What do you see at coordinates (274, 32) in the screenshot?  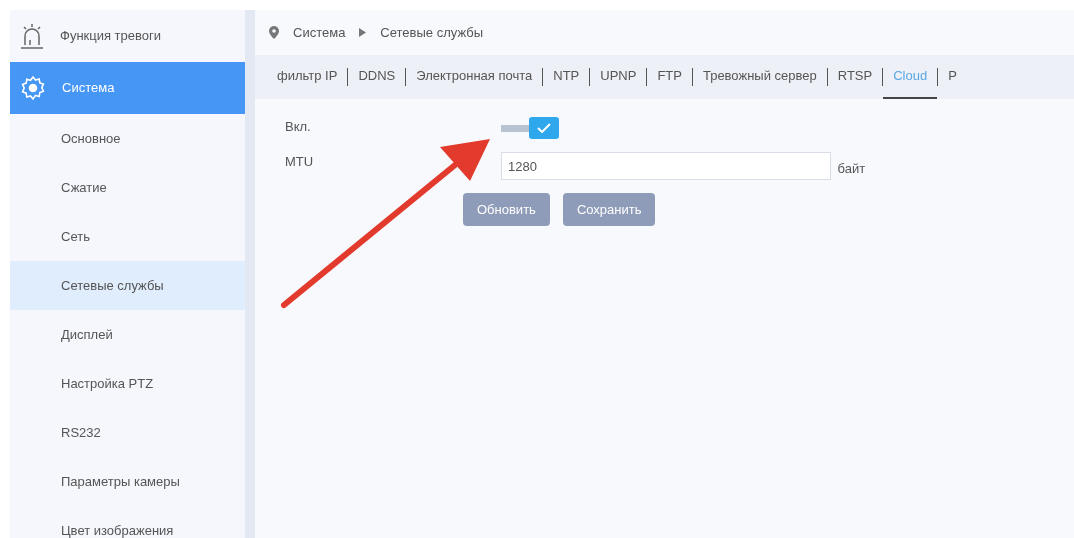 I see `location-pin-icon` at bounding box center [274, 32].